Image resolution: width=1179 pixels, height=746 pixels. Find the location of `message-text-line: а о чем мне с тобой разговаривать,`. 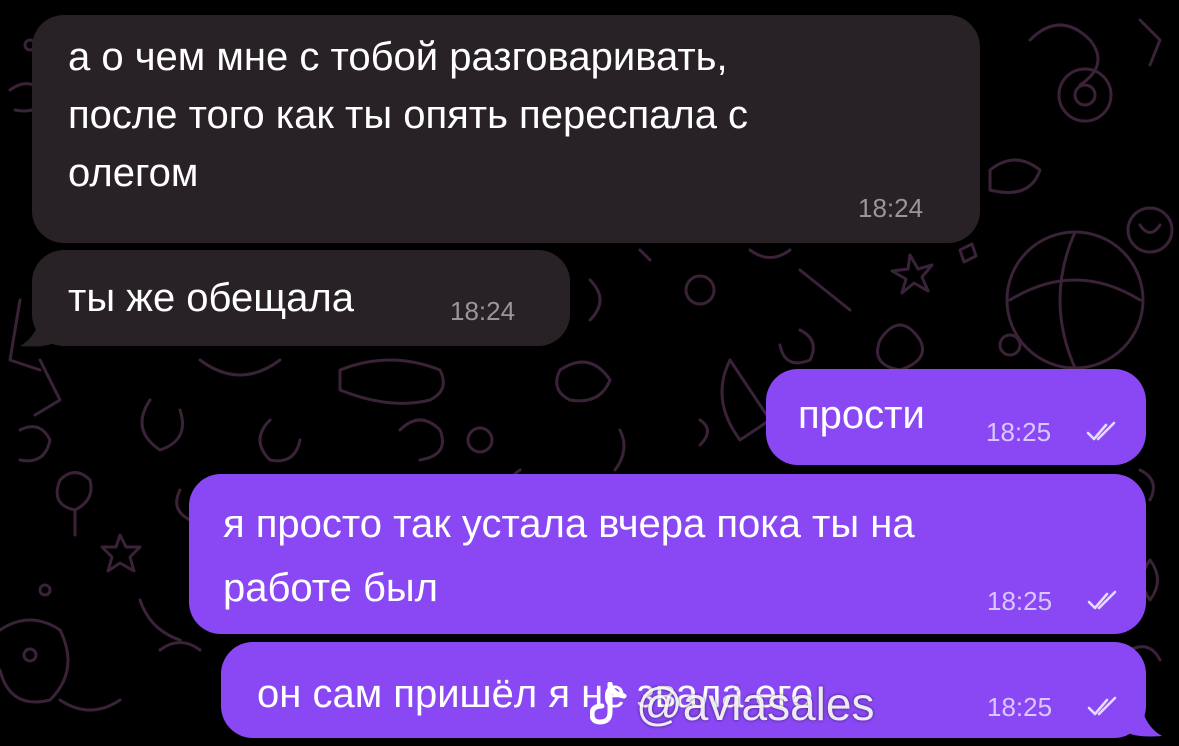

message-text-line: а о чем мне с тобой разговаривать, is located at coordinates (398, 57).